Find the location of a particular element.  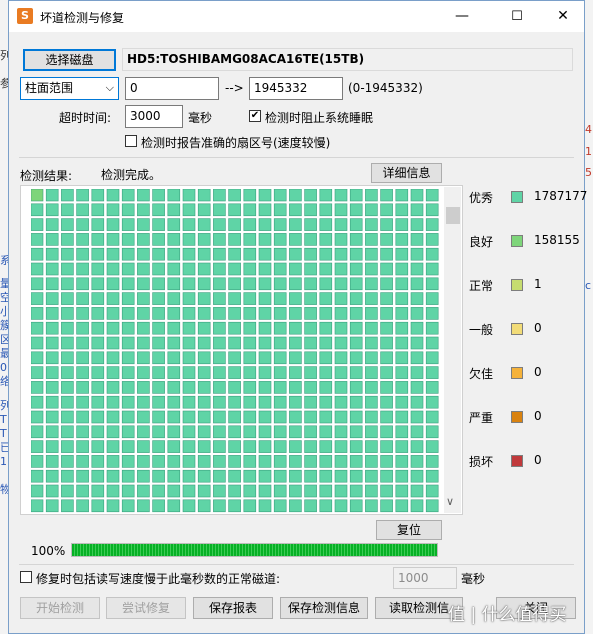

save-report-button: 保存报表 is located at coordinates (233, 608).